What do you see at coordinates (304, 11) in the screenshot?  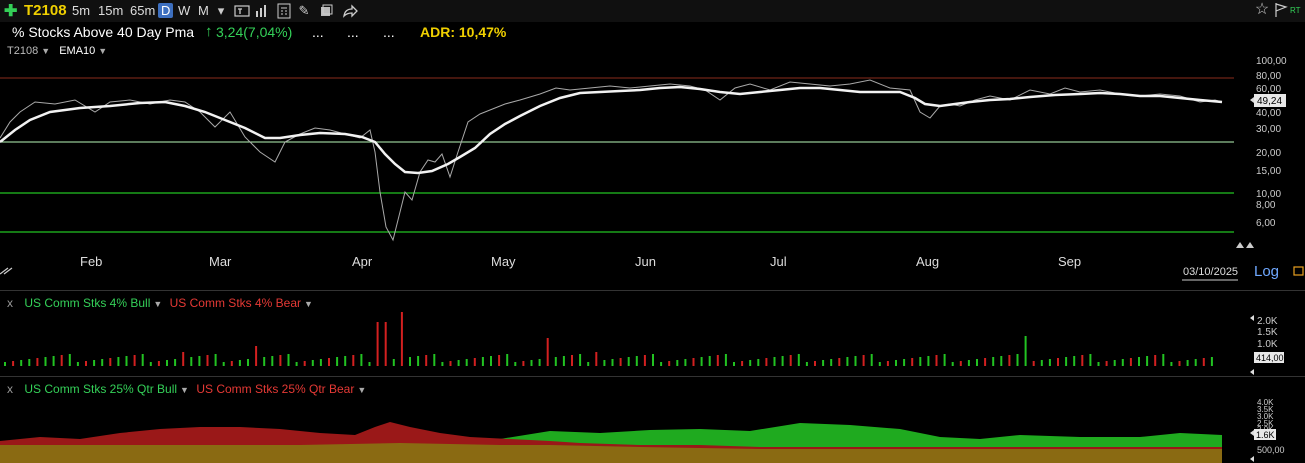 I see `pencil-icon: ✎` at bounding box center [304, 11].